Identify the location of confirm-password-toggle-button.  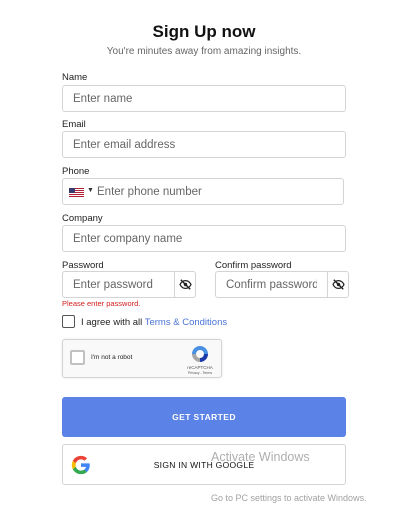
(338, 284).